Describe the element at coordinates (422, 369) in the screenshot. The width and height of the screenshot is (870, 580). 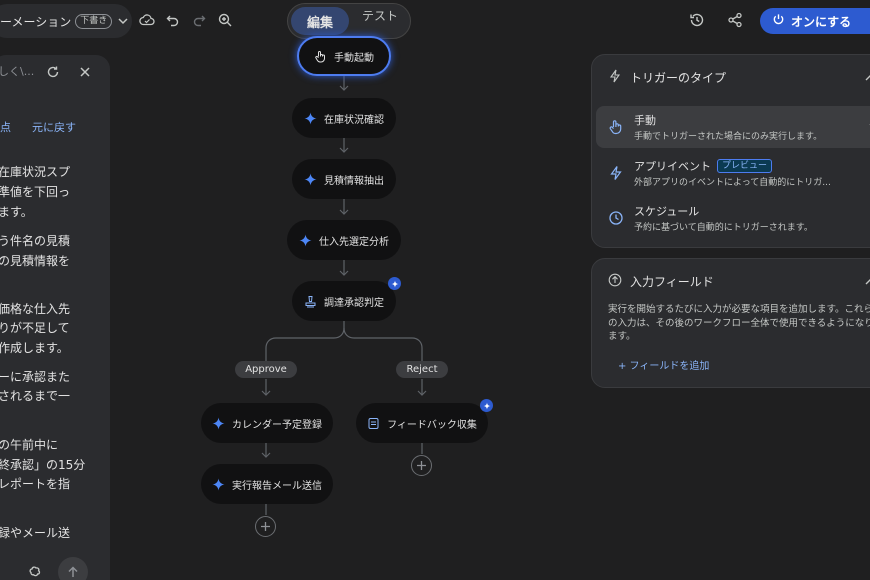
I see `branch-reject-label: Reject` at that location.